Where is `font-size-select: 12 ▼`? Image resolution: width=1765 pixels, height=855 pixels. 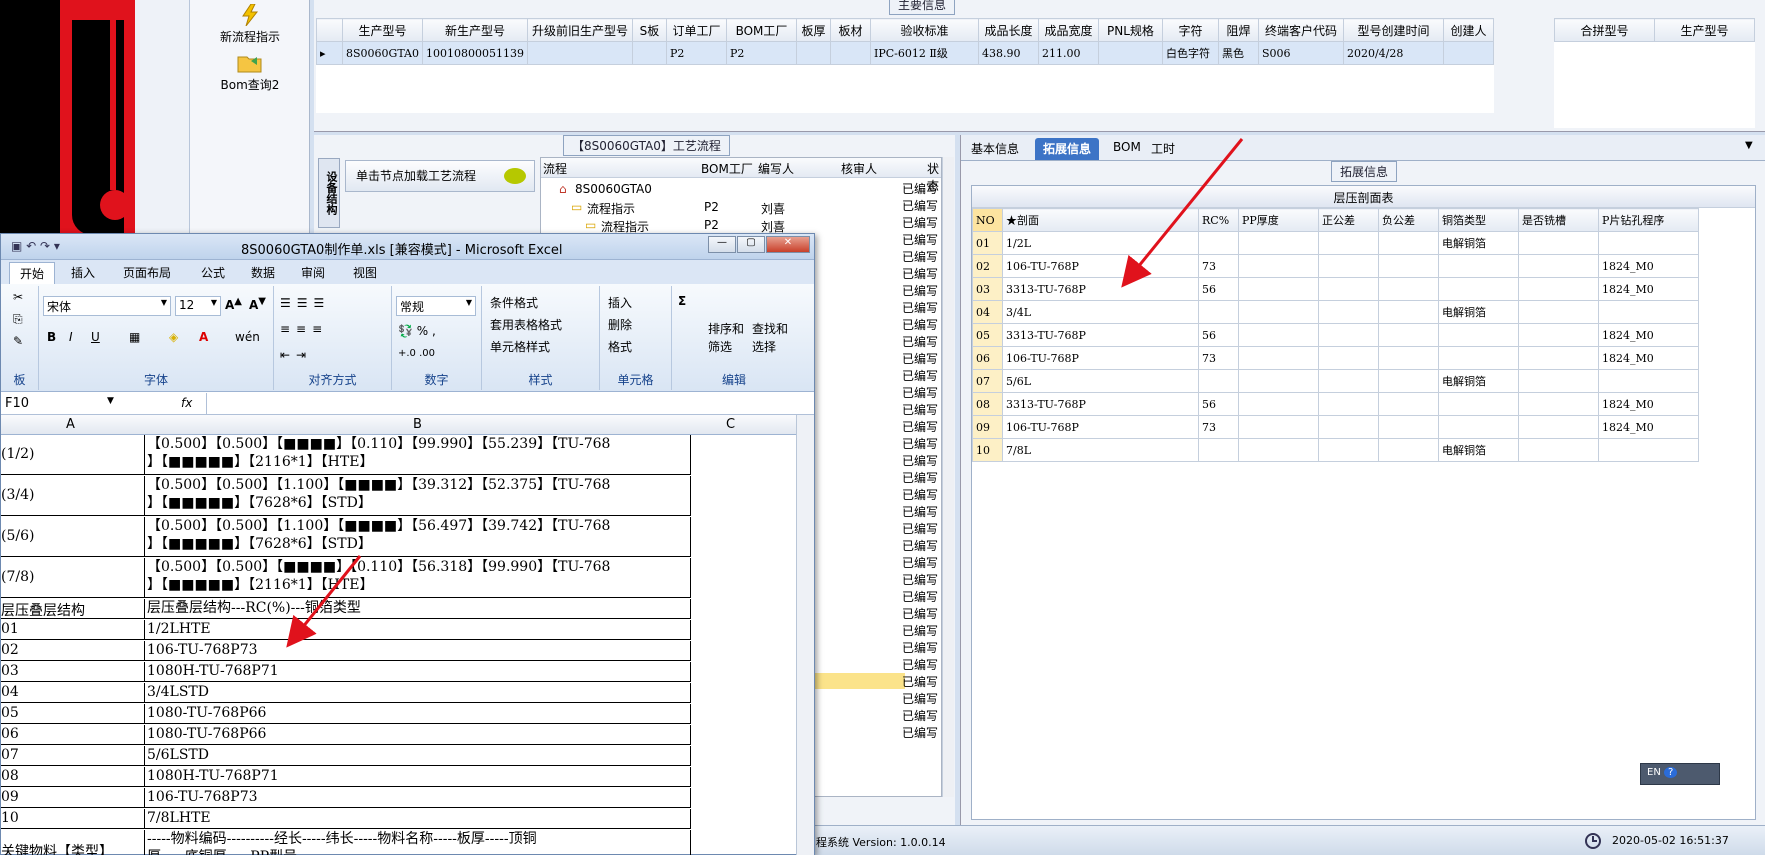 font-size-select: 12 ▼ is located at coordinates (198, 306).